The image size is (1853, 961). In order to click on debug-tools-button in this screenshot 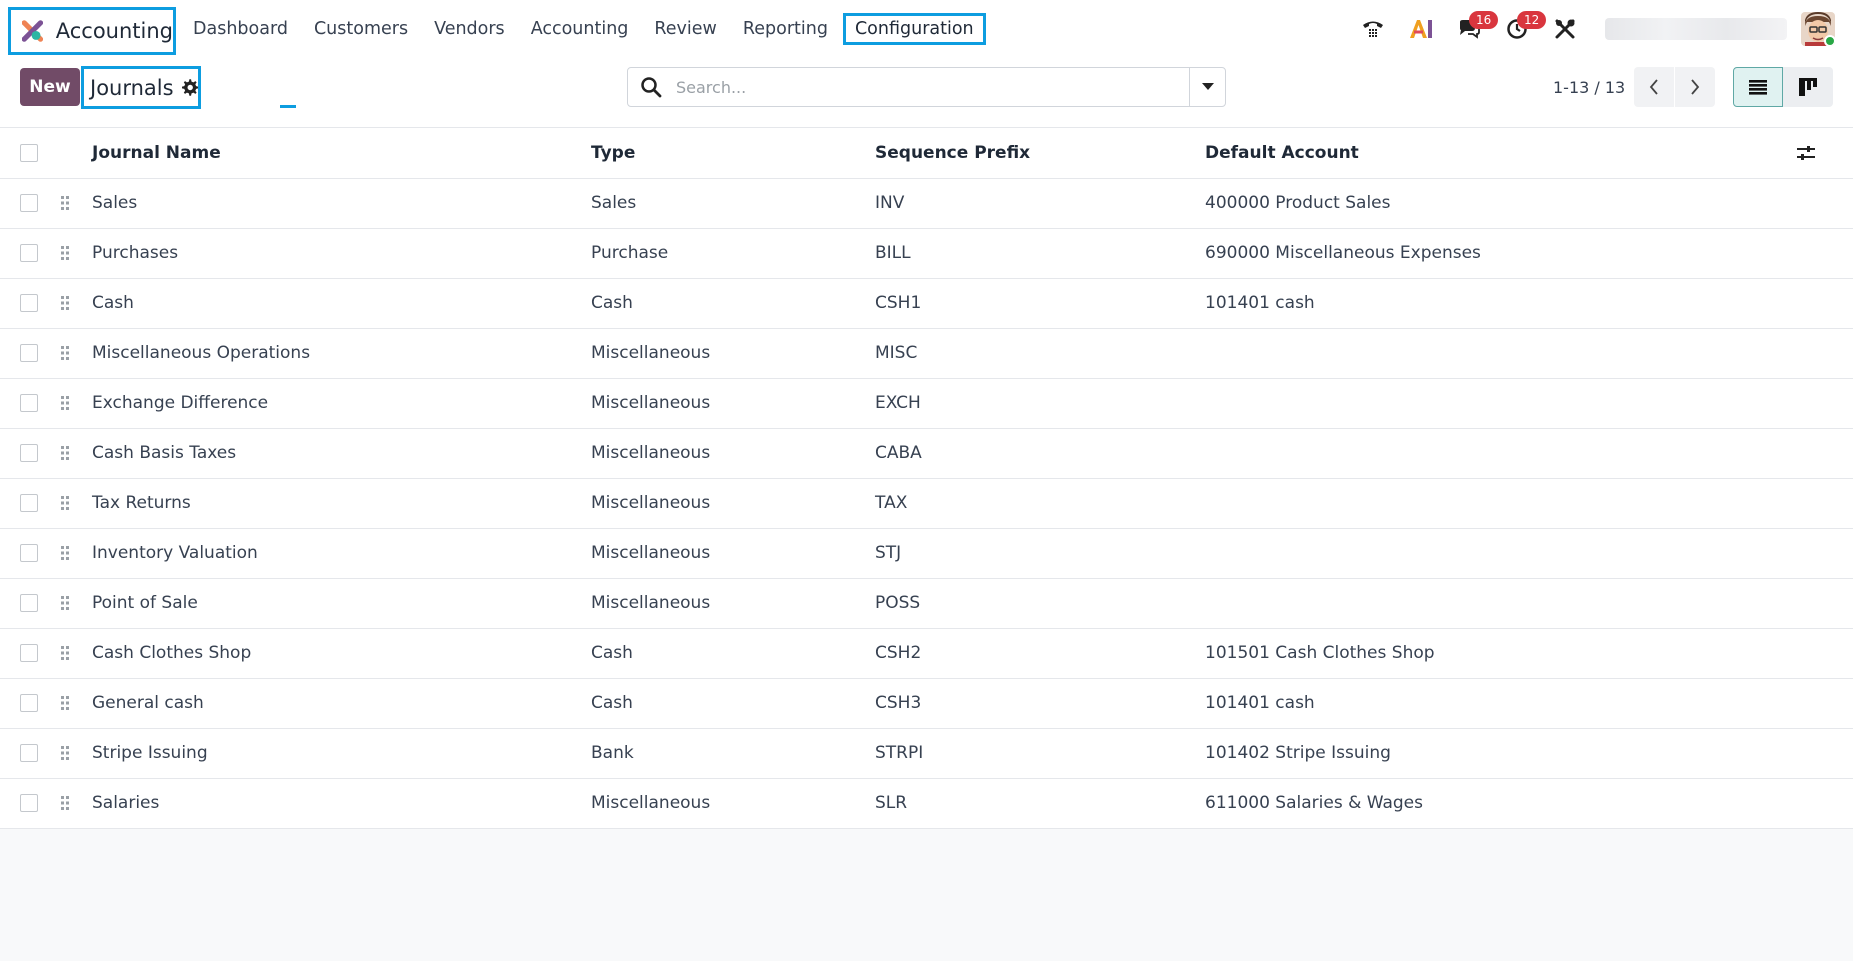, I will do `click(1565, 29)`.